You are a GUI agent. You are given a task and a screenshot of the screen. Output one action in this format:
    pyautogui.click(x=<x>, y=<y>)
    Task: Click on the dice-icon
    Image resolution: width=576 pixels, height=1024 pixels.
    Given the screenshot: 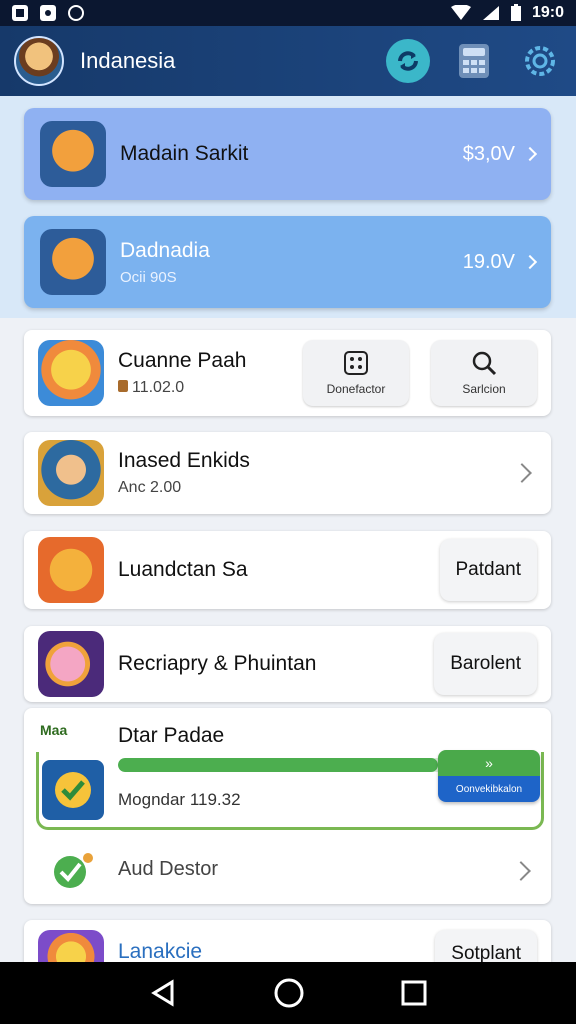 What is the action you would take?
    pyautogui.click(x=356, y=363)
    